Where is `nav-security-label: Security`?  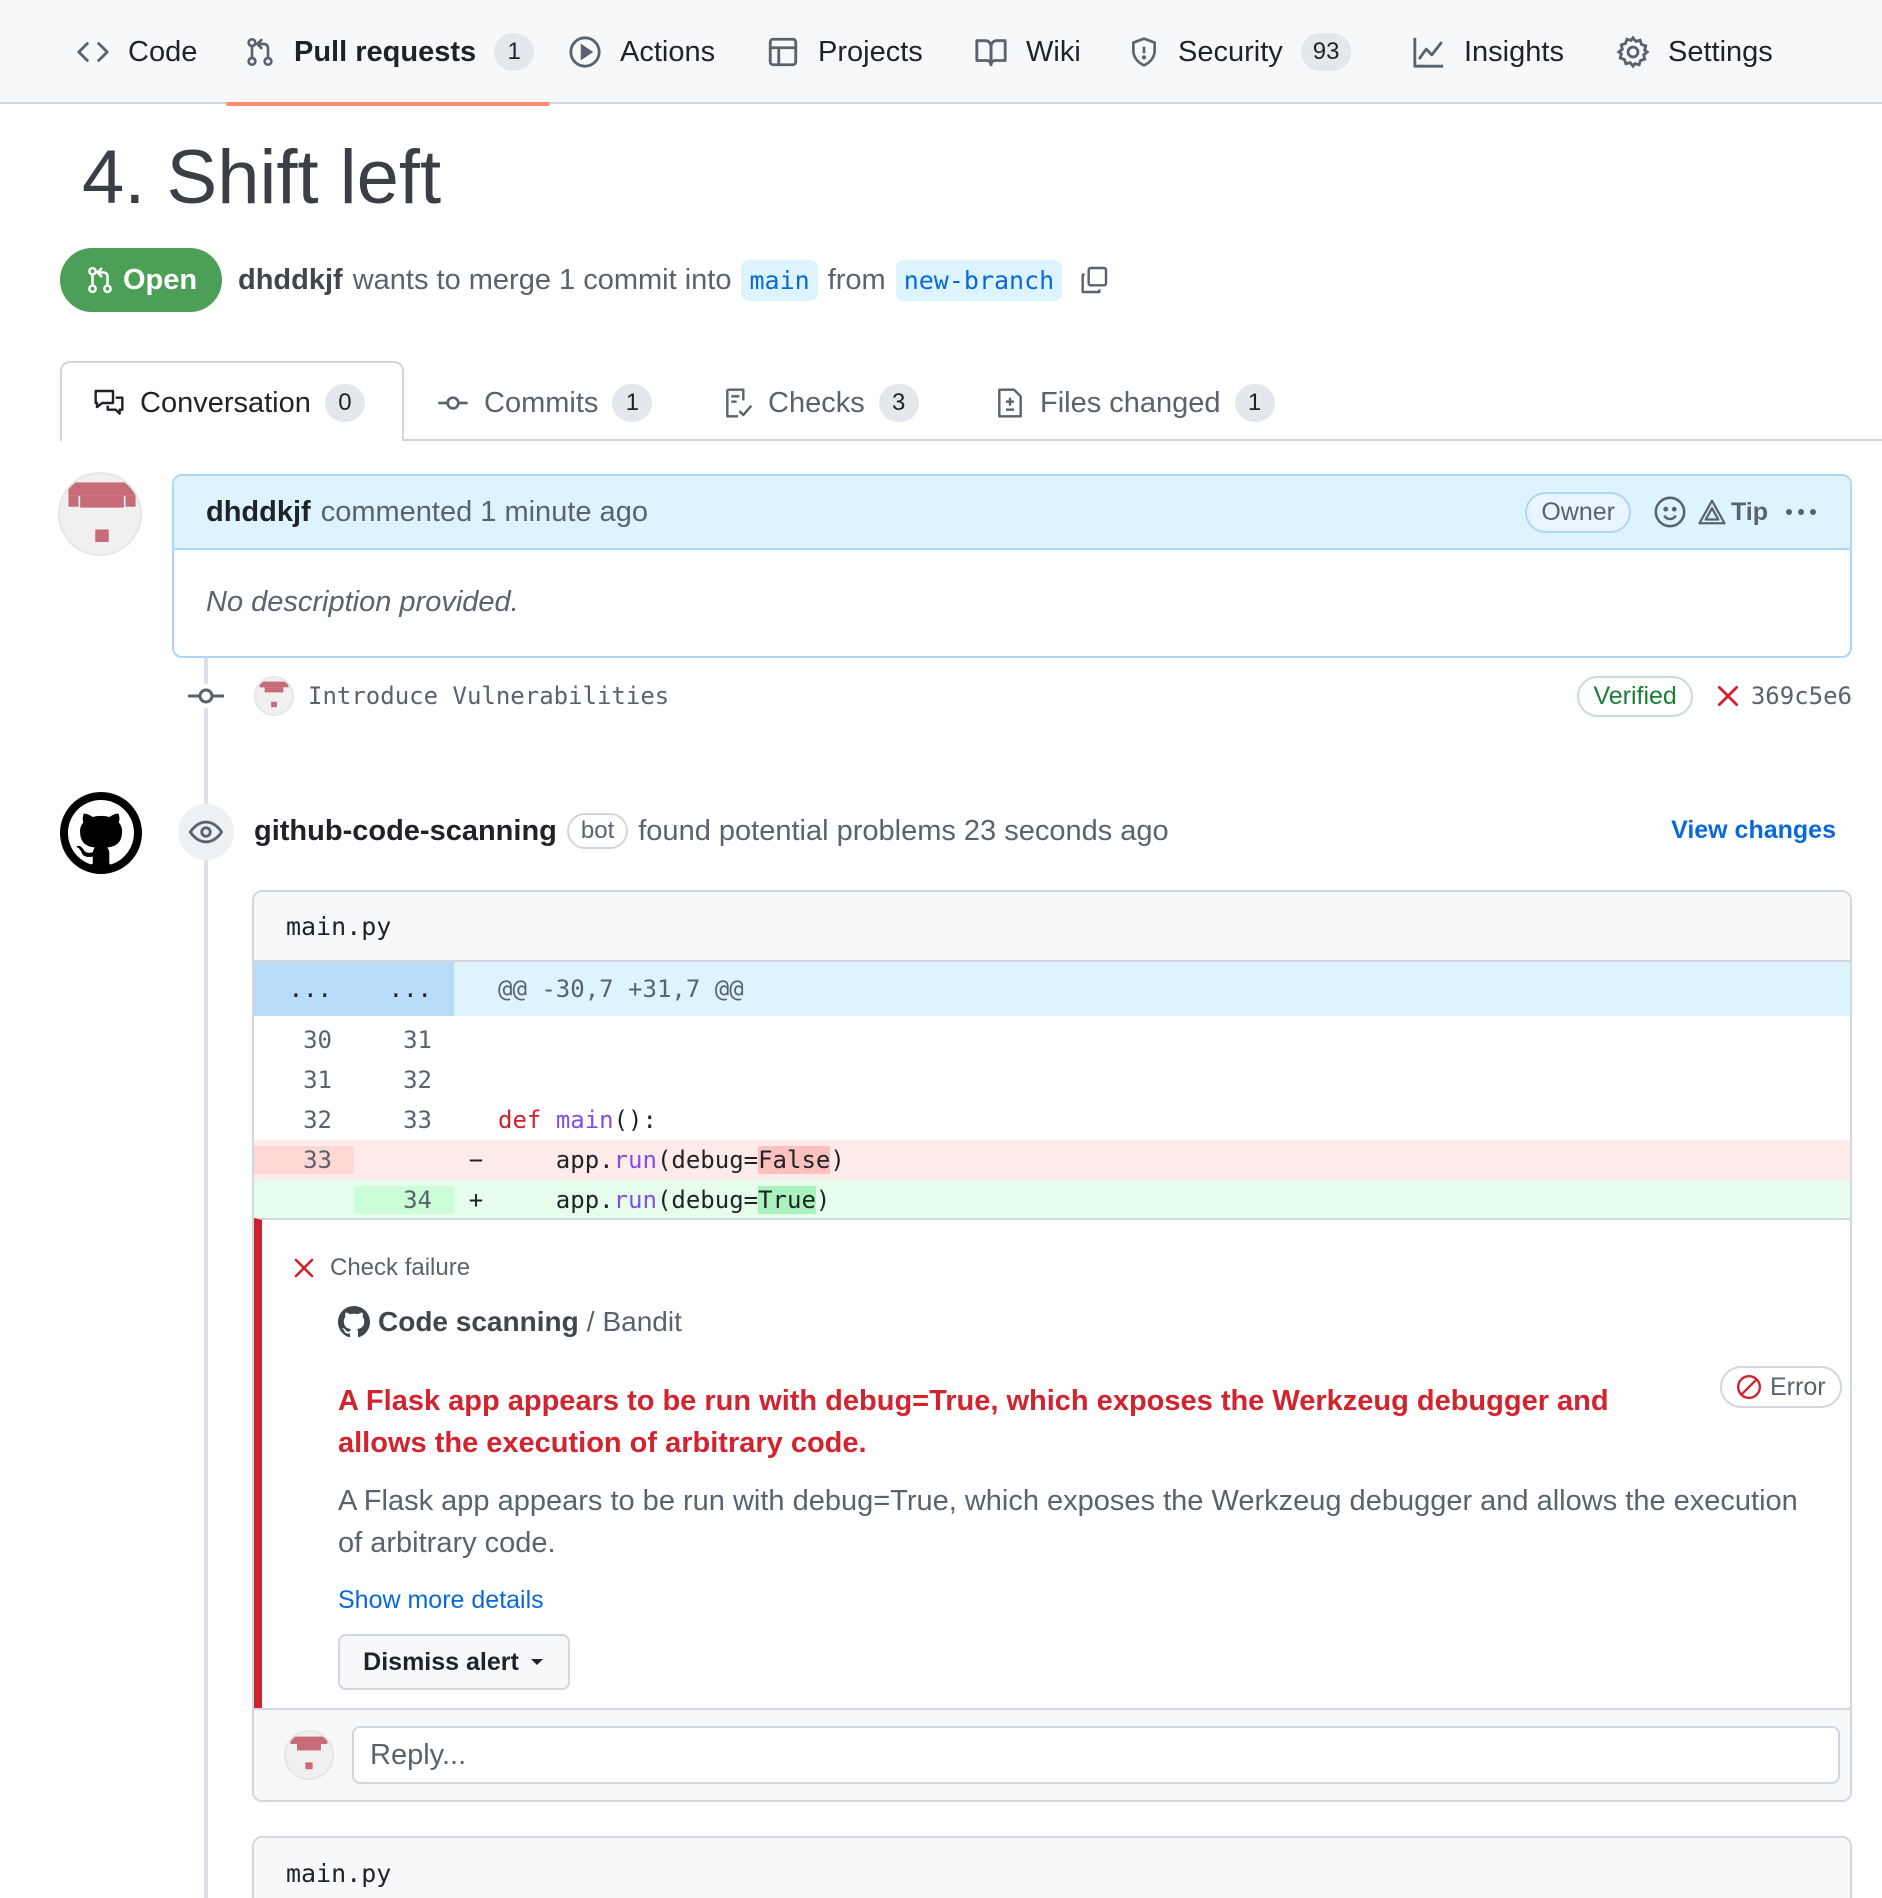 nav-security-label: Security is located at coordinates (1230, 51).